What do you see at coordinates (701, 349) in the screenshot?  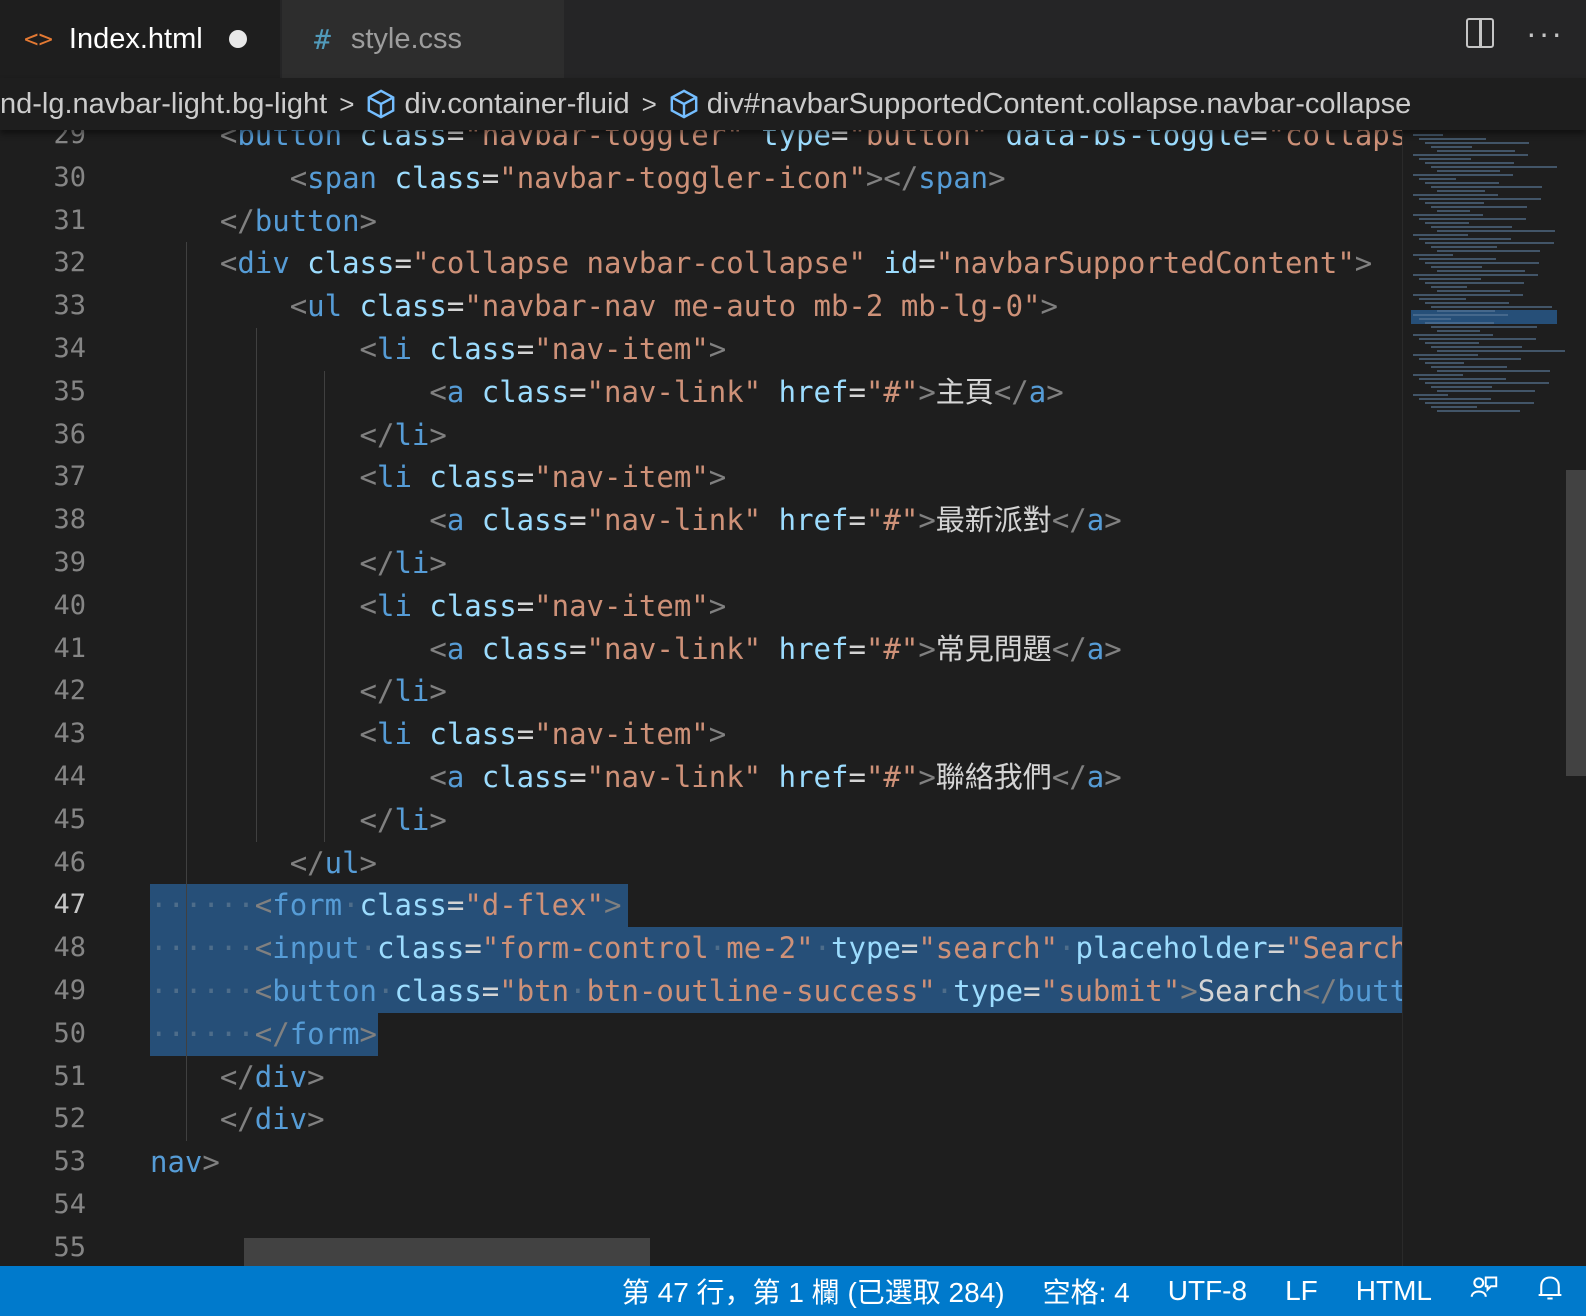 I see `code-line: 34 <li class="nav-item">` at bounding box center [701, 349].